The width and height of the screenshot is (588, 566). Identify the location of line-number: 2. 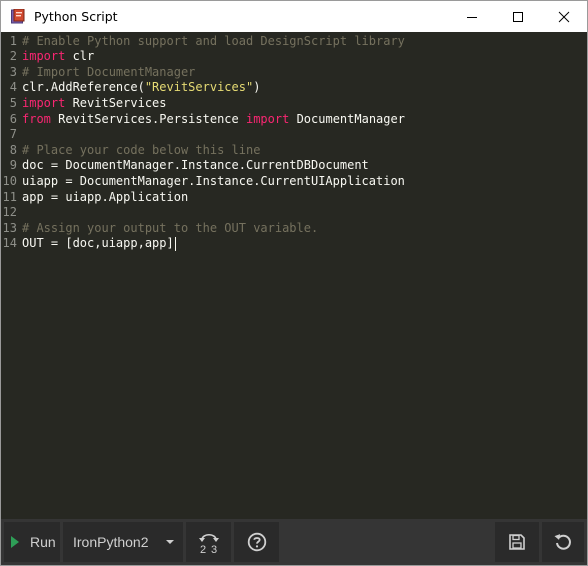
(13, 56).